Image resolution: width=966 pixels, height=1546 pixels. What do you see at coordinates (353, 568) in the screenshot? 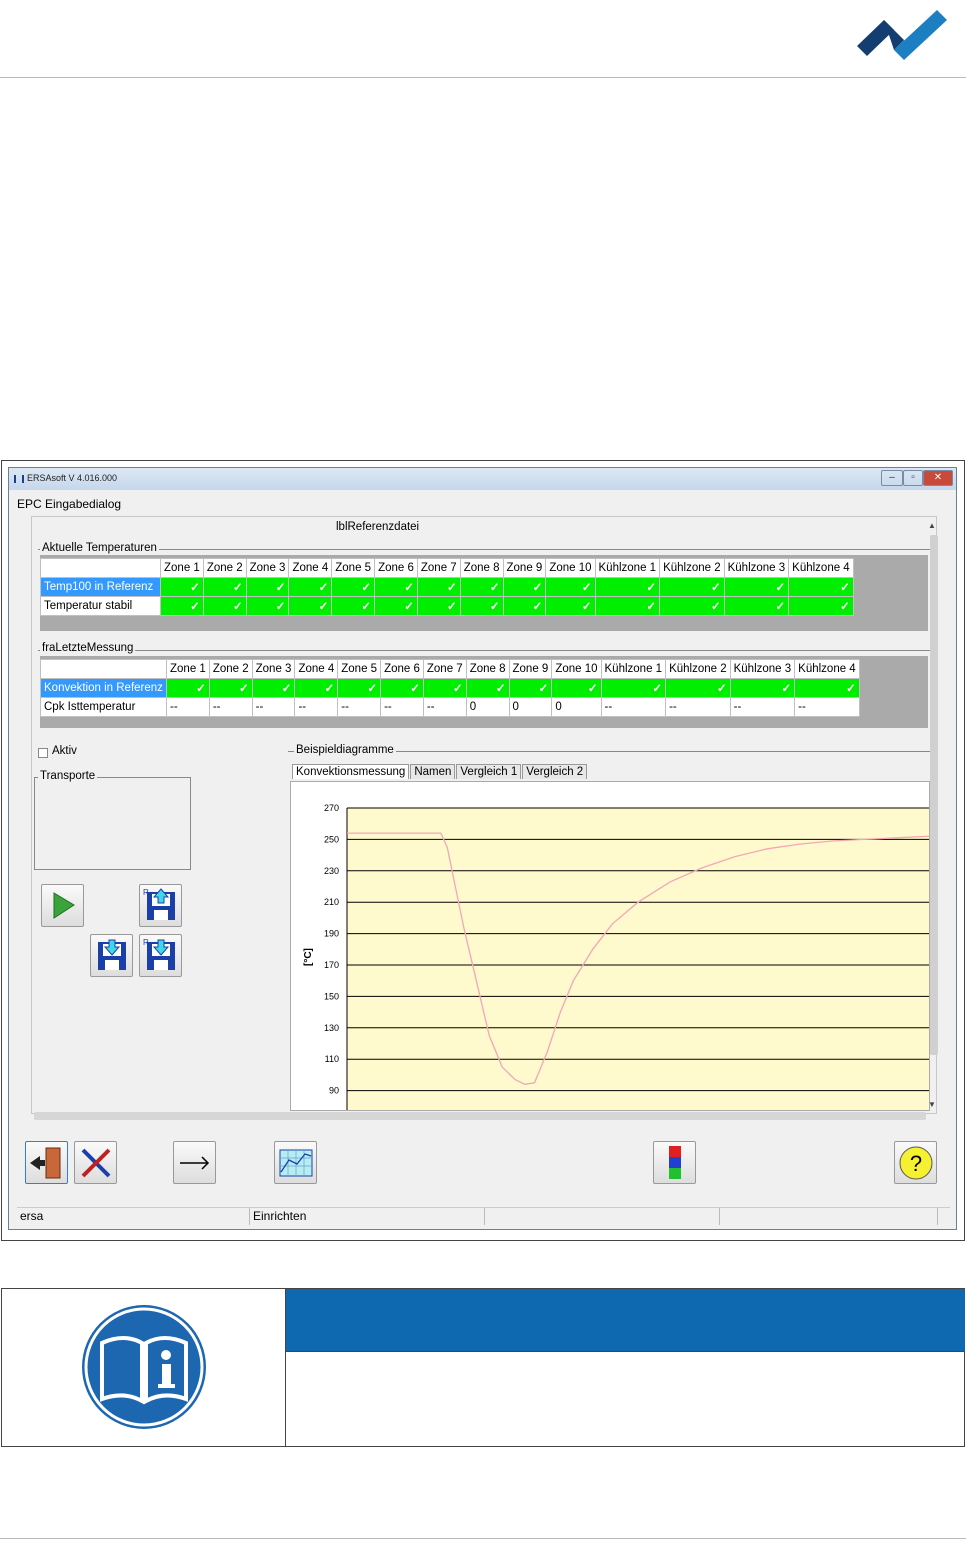
I see `header-cell: Zone 5` at bounding box center [353, 568].